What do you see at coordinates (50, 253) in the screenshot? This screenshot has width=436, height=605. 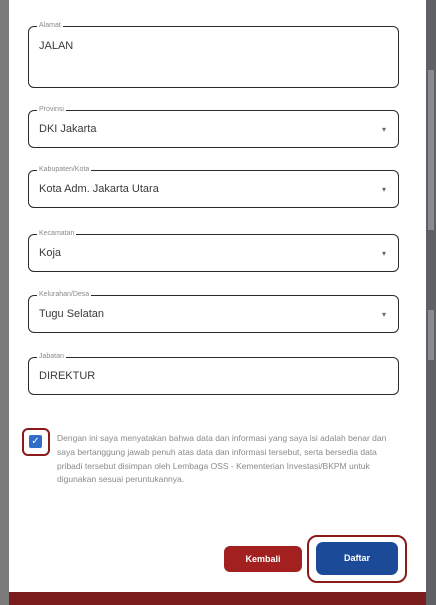 I see `district-value: Koja` at bounding box center [50, 253].